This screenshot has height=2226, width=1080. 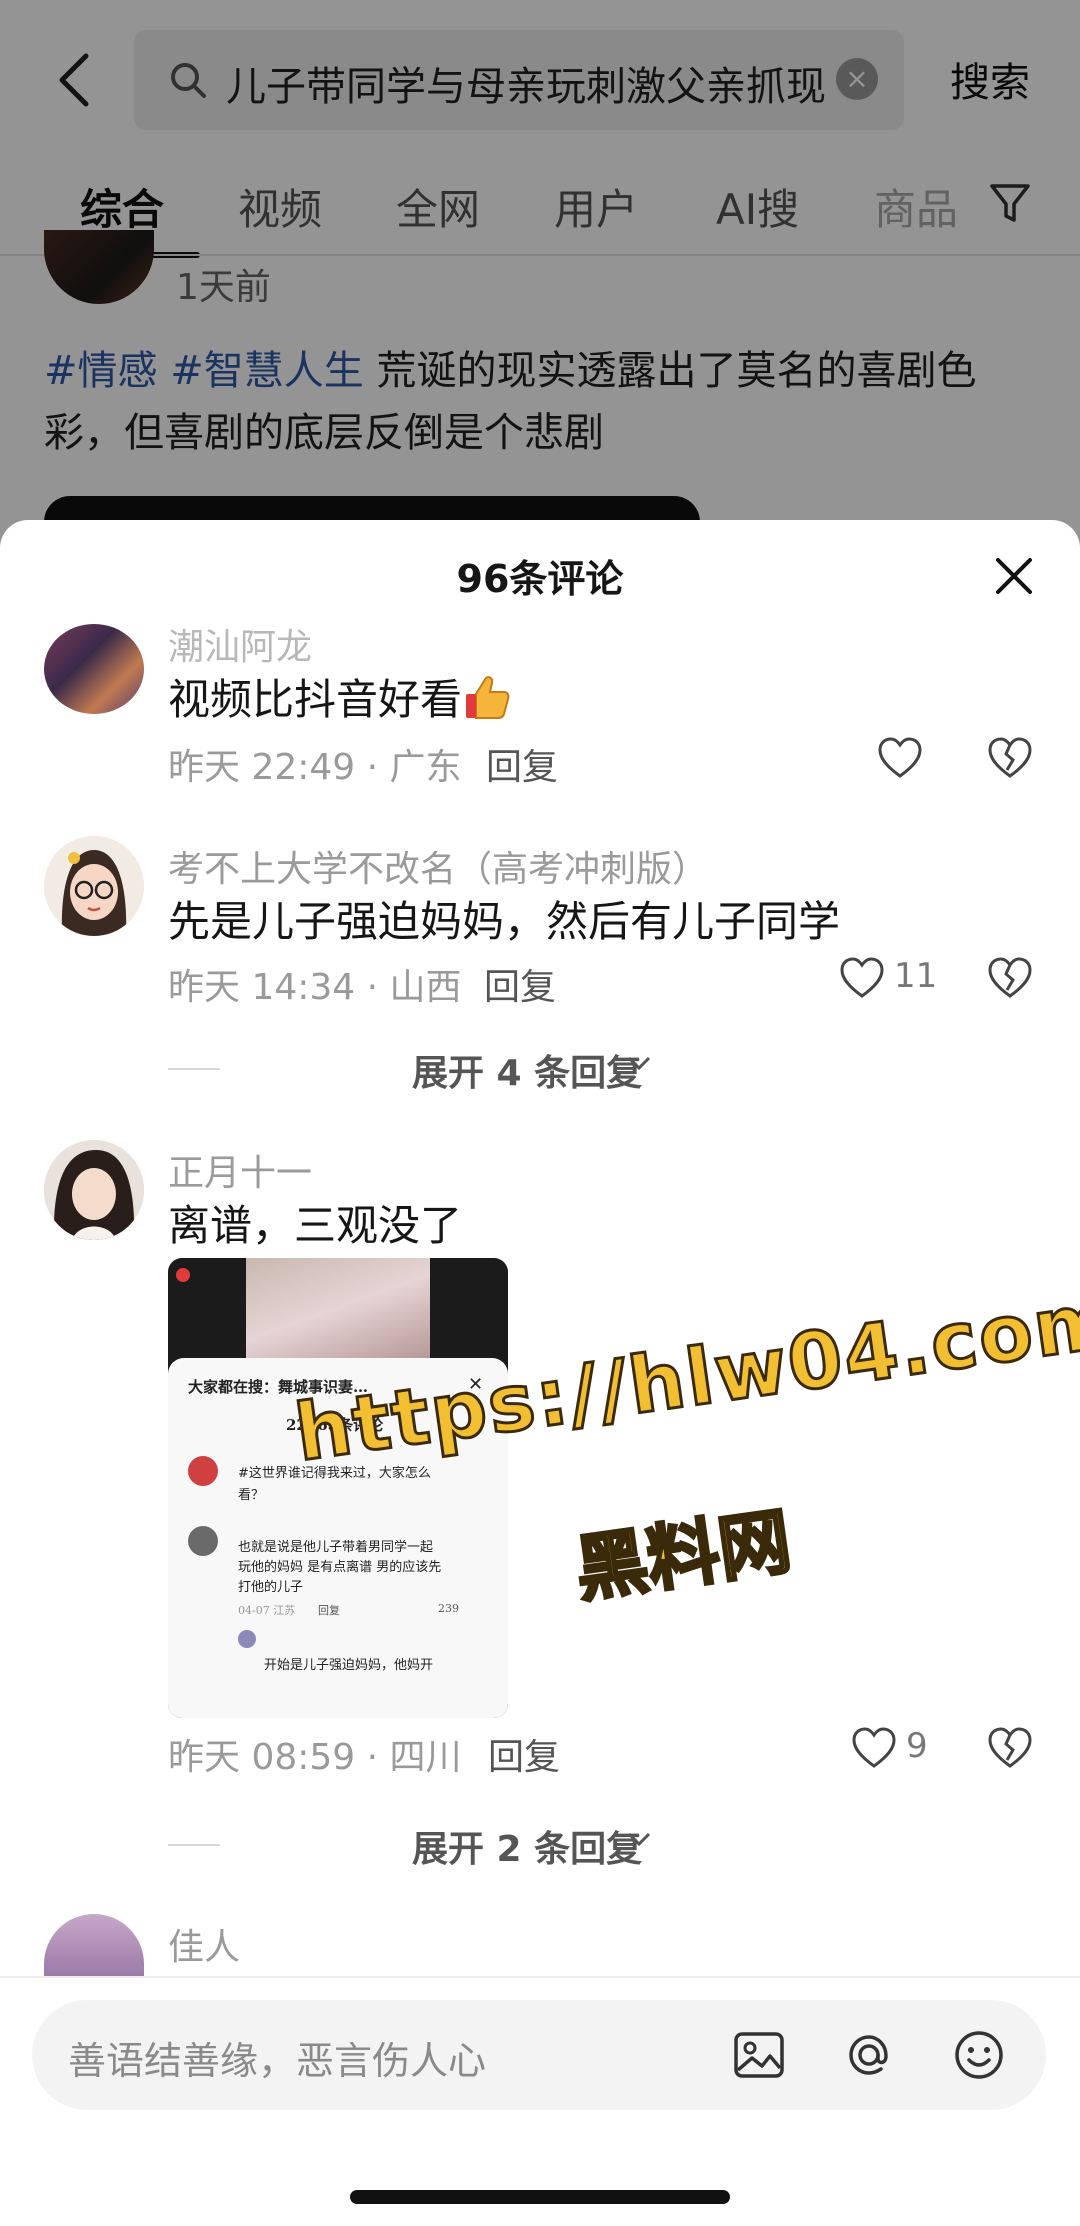 I want to click on record-dot, so click(x=183, y=1275).